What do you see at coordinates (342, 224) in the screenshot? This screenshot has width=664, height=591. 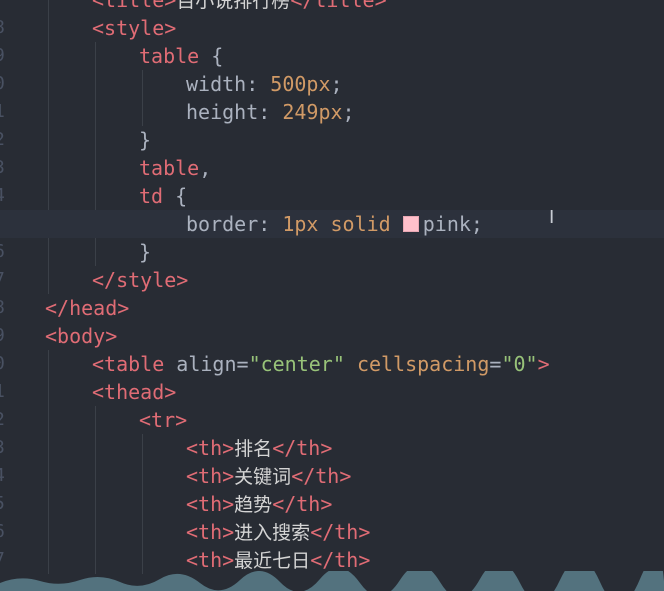 I see `code-token: 1px solid` at bounding box center [342, 224].